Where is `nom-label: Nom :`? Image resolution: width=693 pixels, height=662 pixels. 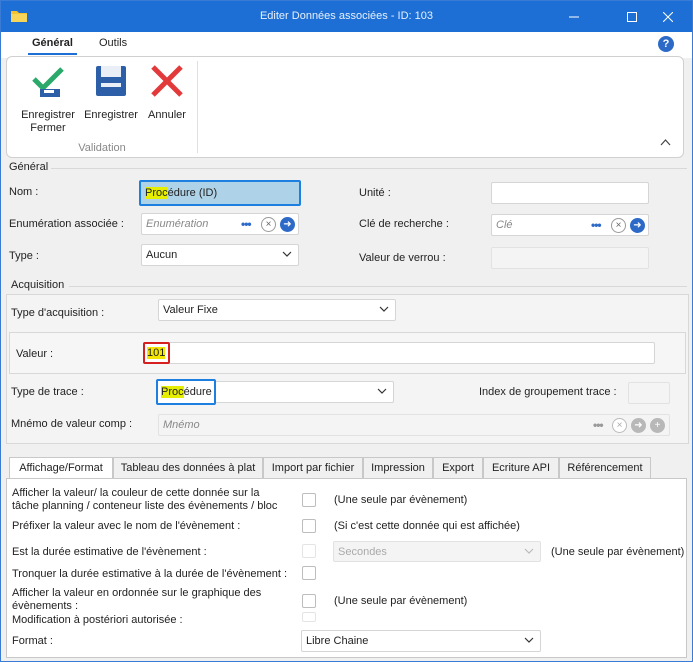
nom-label: Nom : is located at coordinates (24, 192).